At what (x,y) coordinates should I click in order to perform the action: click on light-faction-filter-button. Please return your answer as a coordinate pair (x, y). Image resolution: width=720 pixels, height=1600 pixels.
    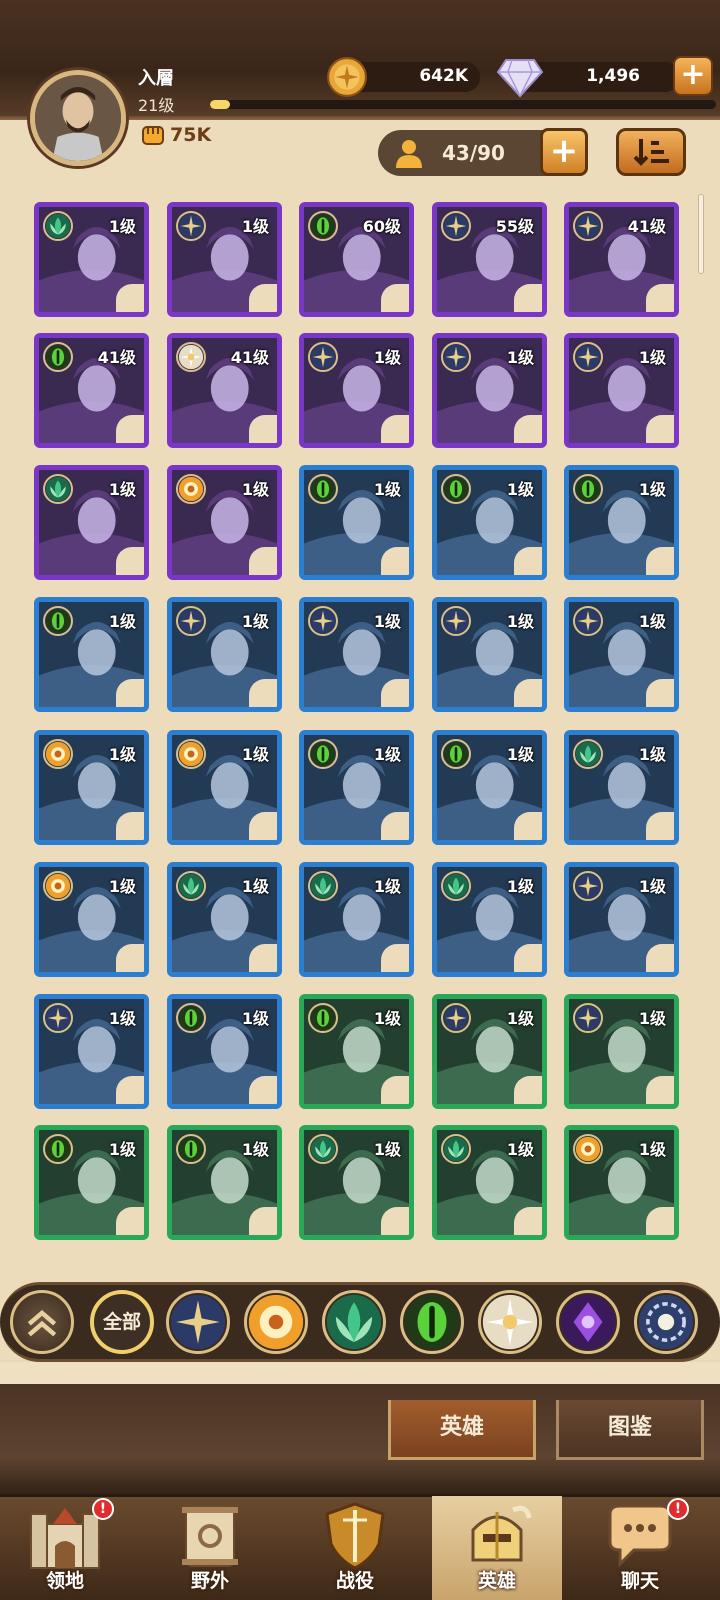
    Looking at the image, I should click on (198, 1322).